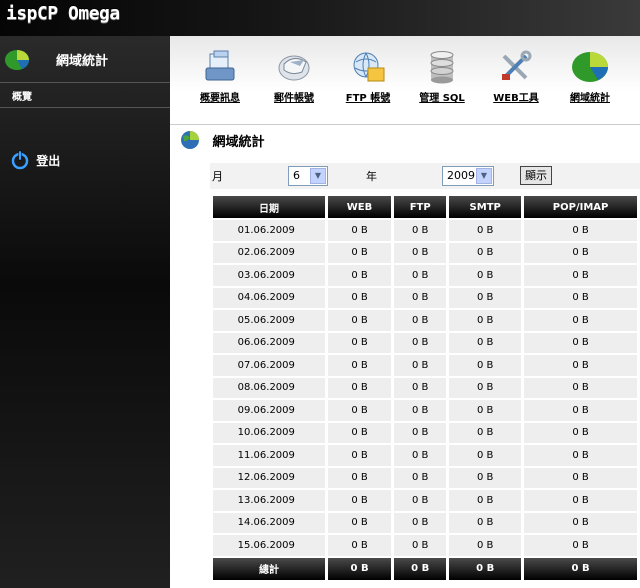 The height and width of the screenshot is (588, 640). Describe the element at coordinates (85, 95) in the screenshot. I see `sidebar-item-overview: 概覽` at that location.